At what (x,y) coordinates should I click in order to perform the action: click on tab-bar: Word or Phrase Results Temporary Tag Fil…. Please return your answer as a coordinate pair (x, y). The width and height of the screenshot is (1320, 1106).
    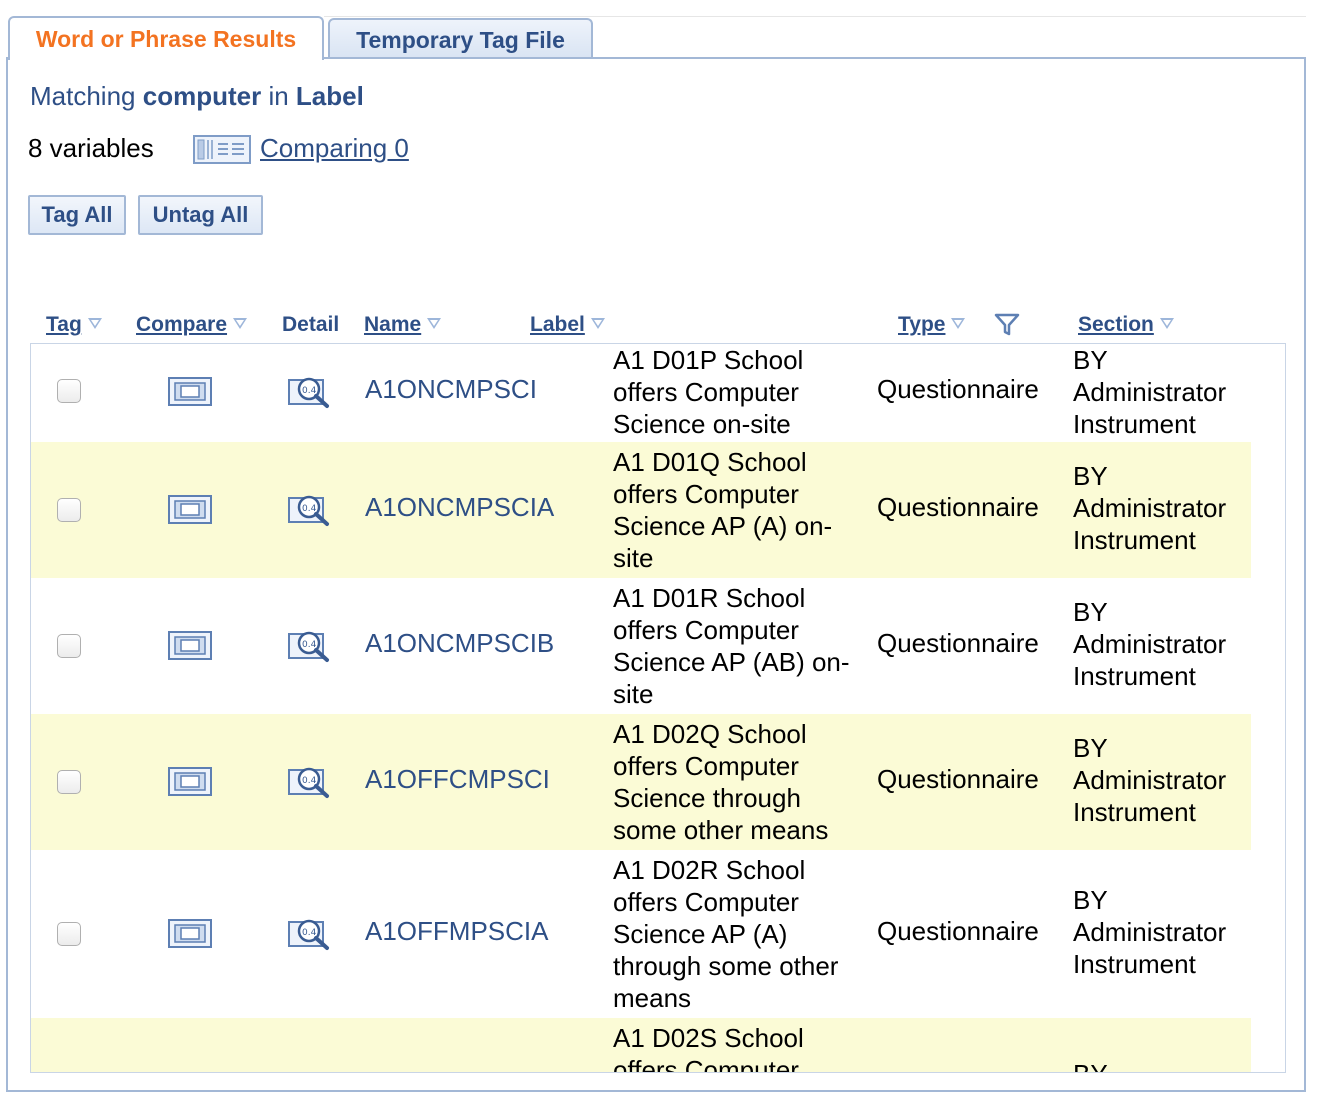
    Looking at the image, I should click on (657, 38).